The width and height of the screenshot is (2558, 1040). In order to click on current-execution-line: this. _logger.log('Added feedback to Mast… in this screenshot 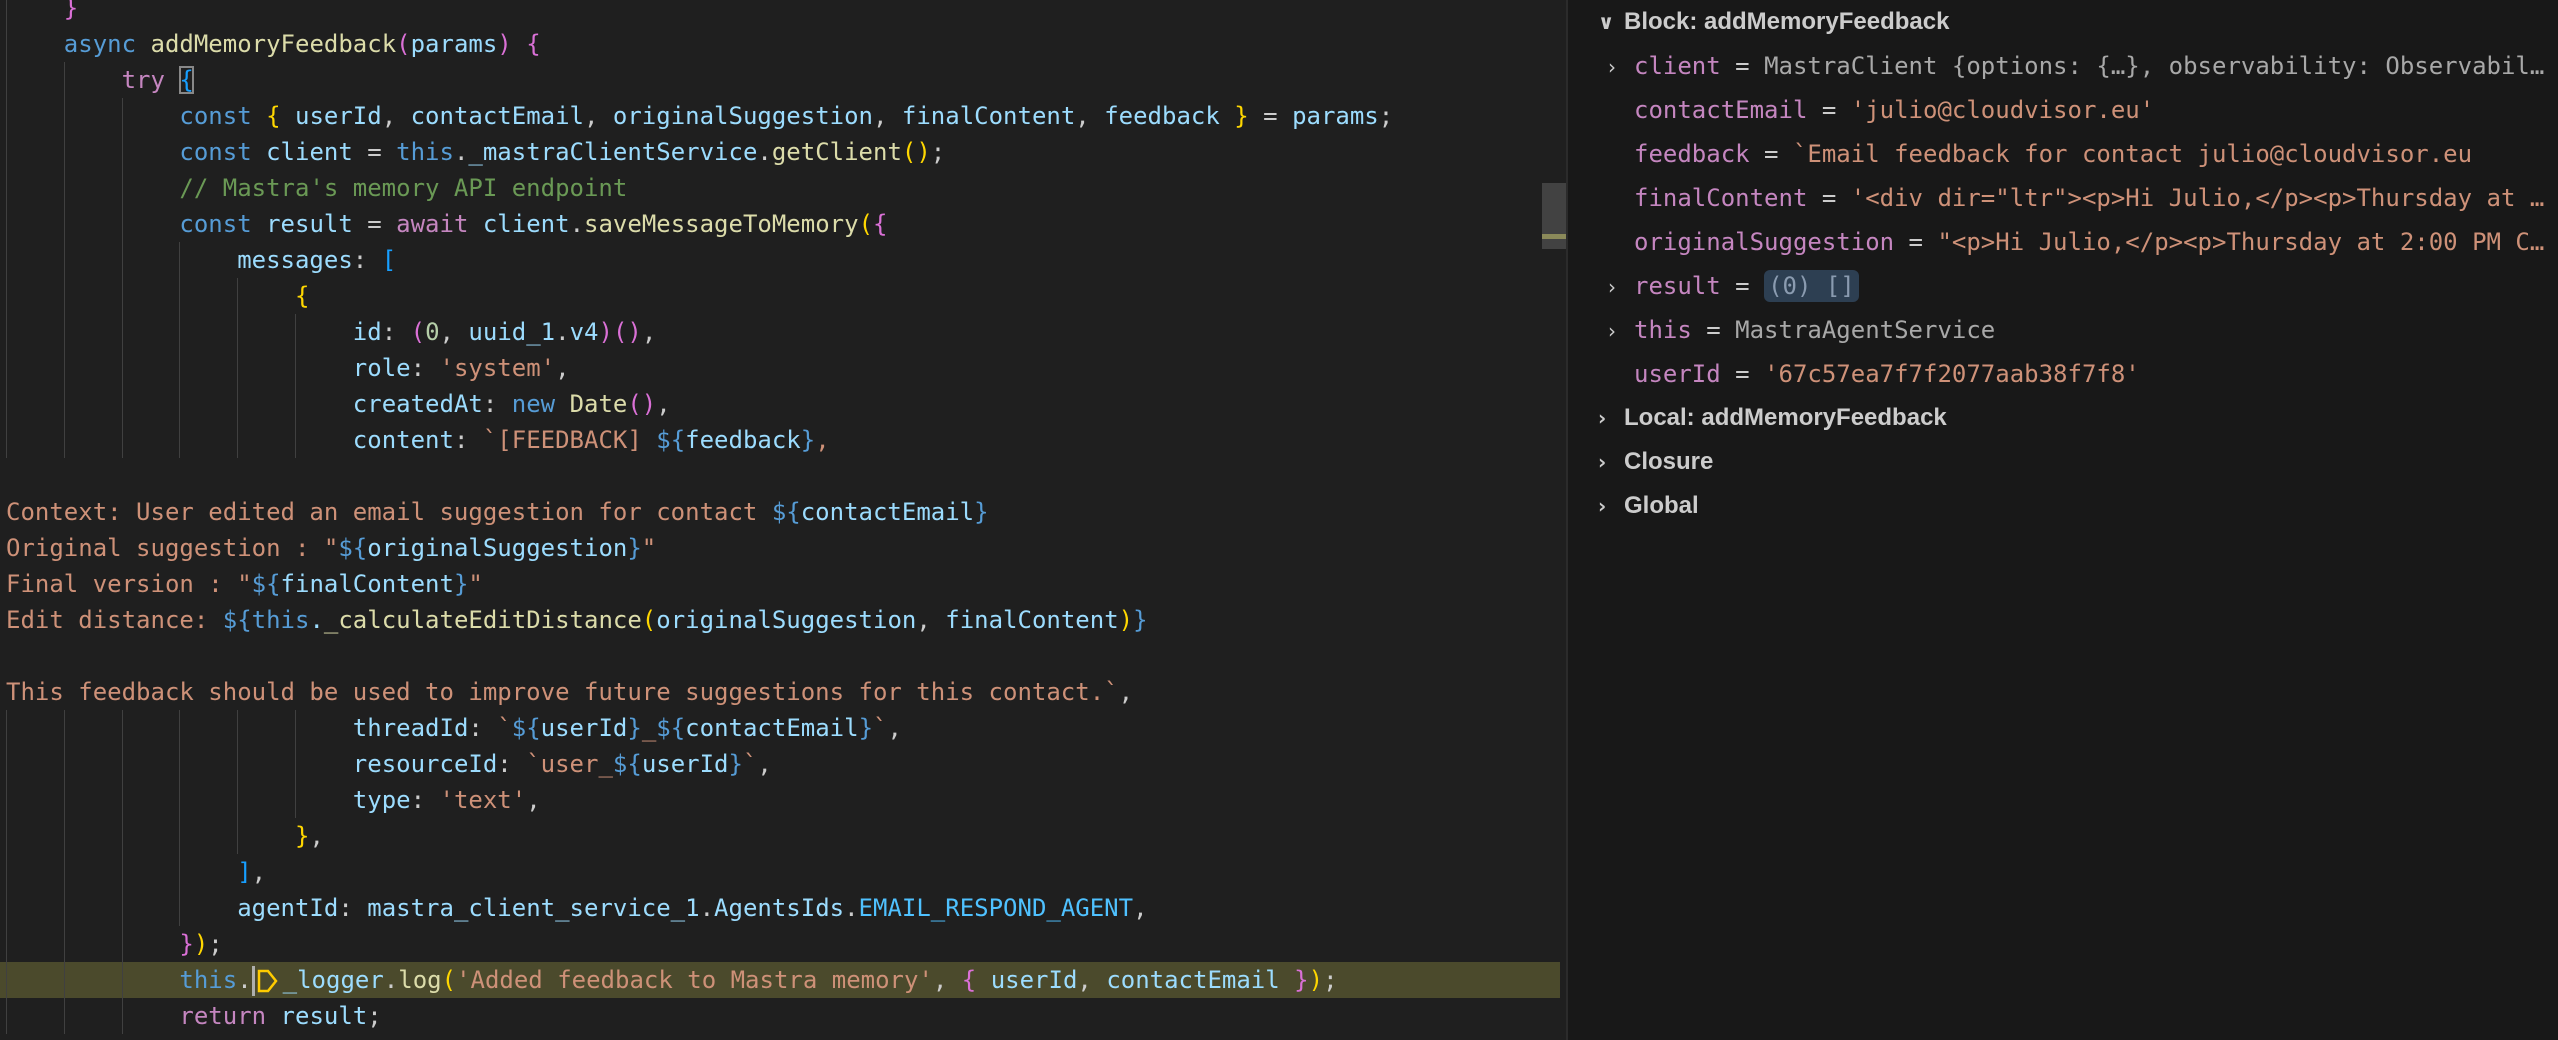, I will do `click(780, 980)`.